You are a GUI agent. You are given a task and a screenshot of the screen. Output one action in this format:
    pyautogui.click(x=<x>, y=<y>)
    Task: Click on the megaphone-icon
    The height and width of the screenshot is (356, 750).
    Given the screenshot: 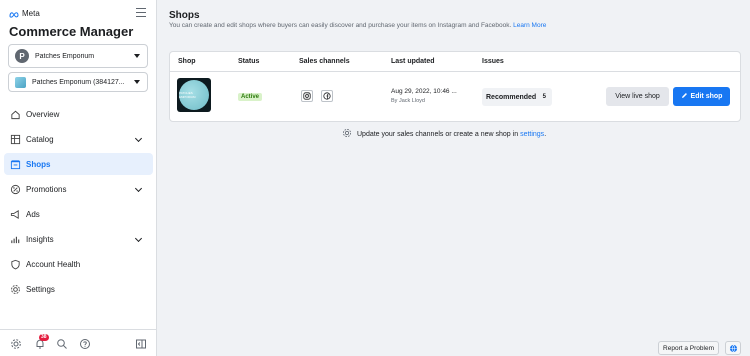 What is the action you would take?
    pyautogui.click(x=15, y=214)
    